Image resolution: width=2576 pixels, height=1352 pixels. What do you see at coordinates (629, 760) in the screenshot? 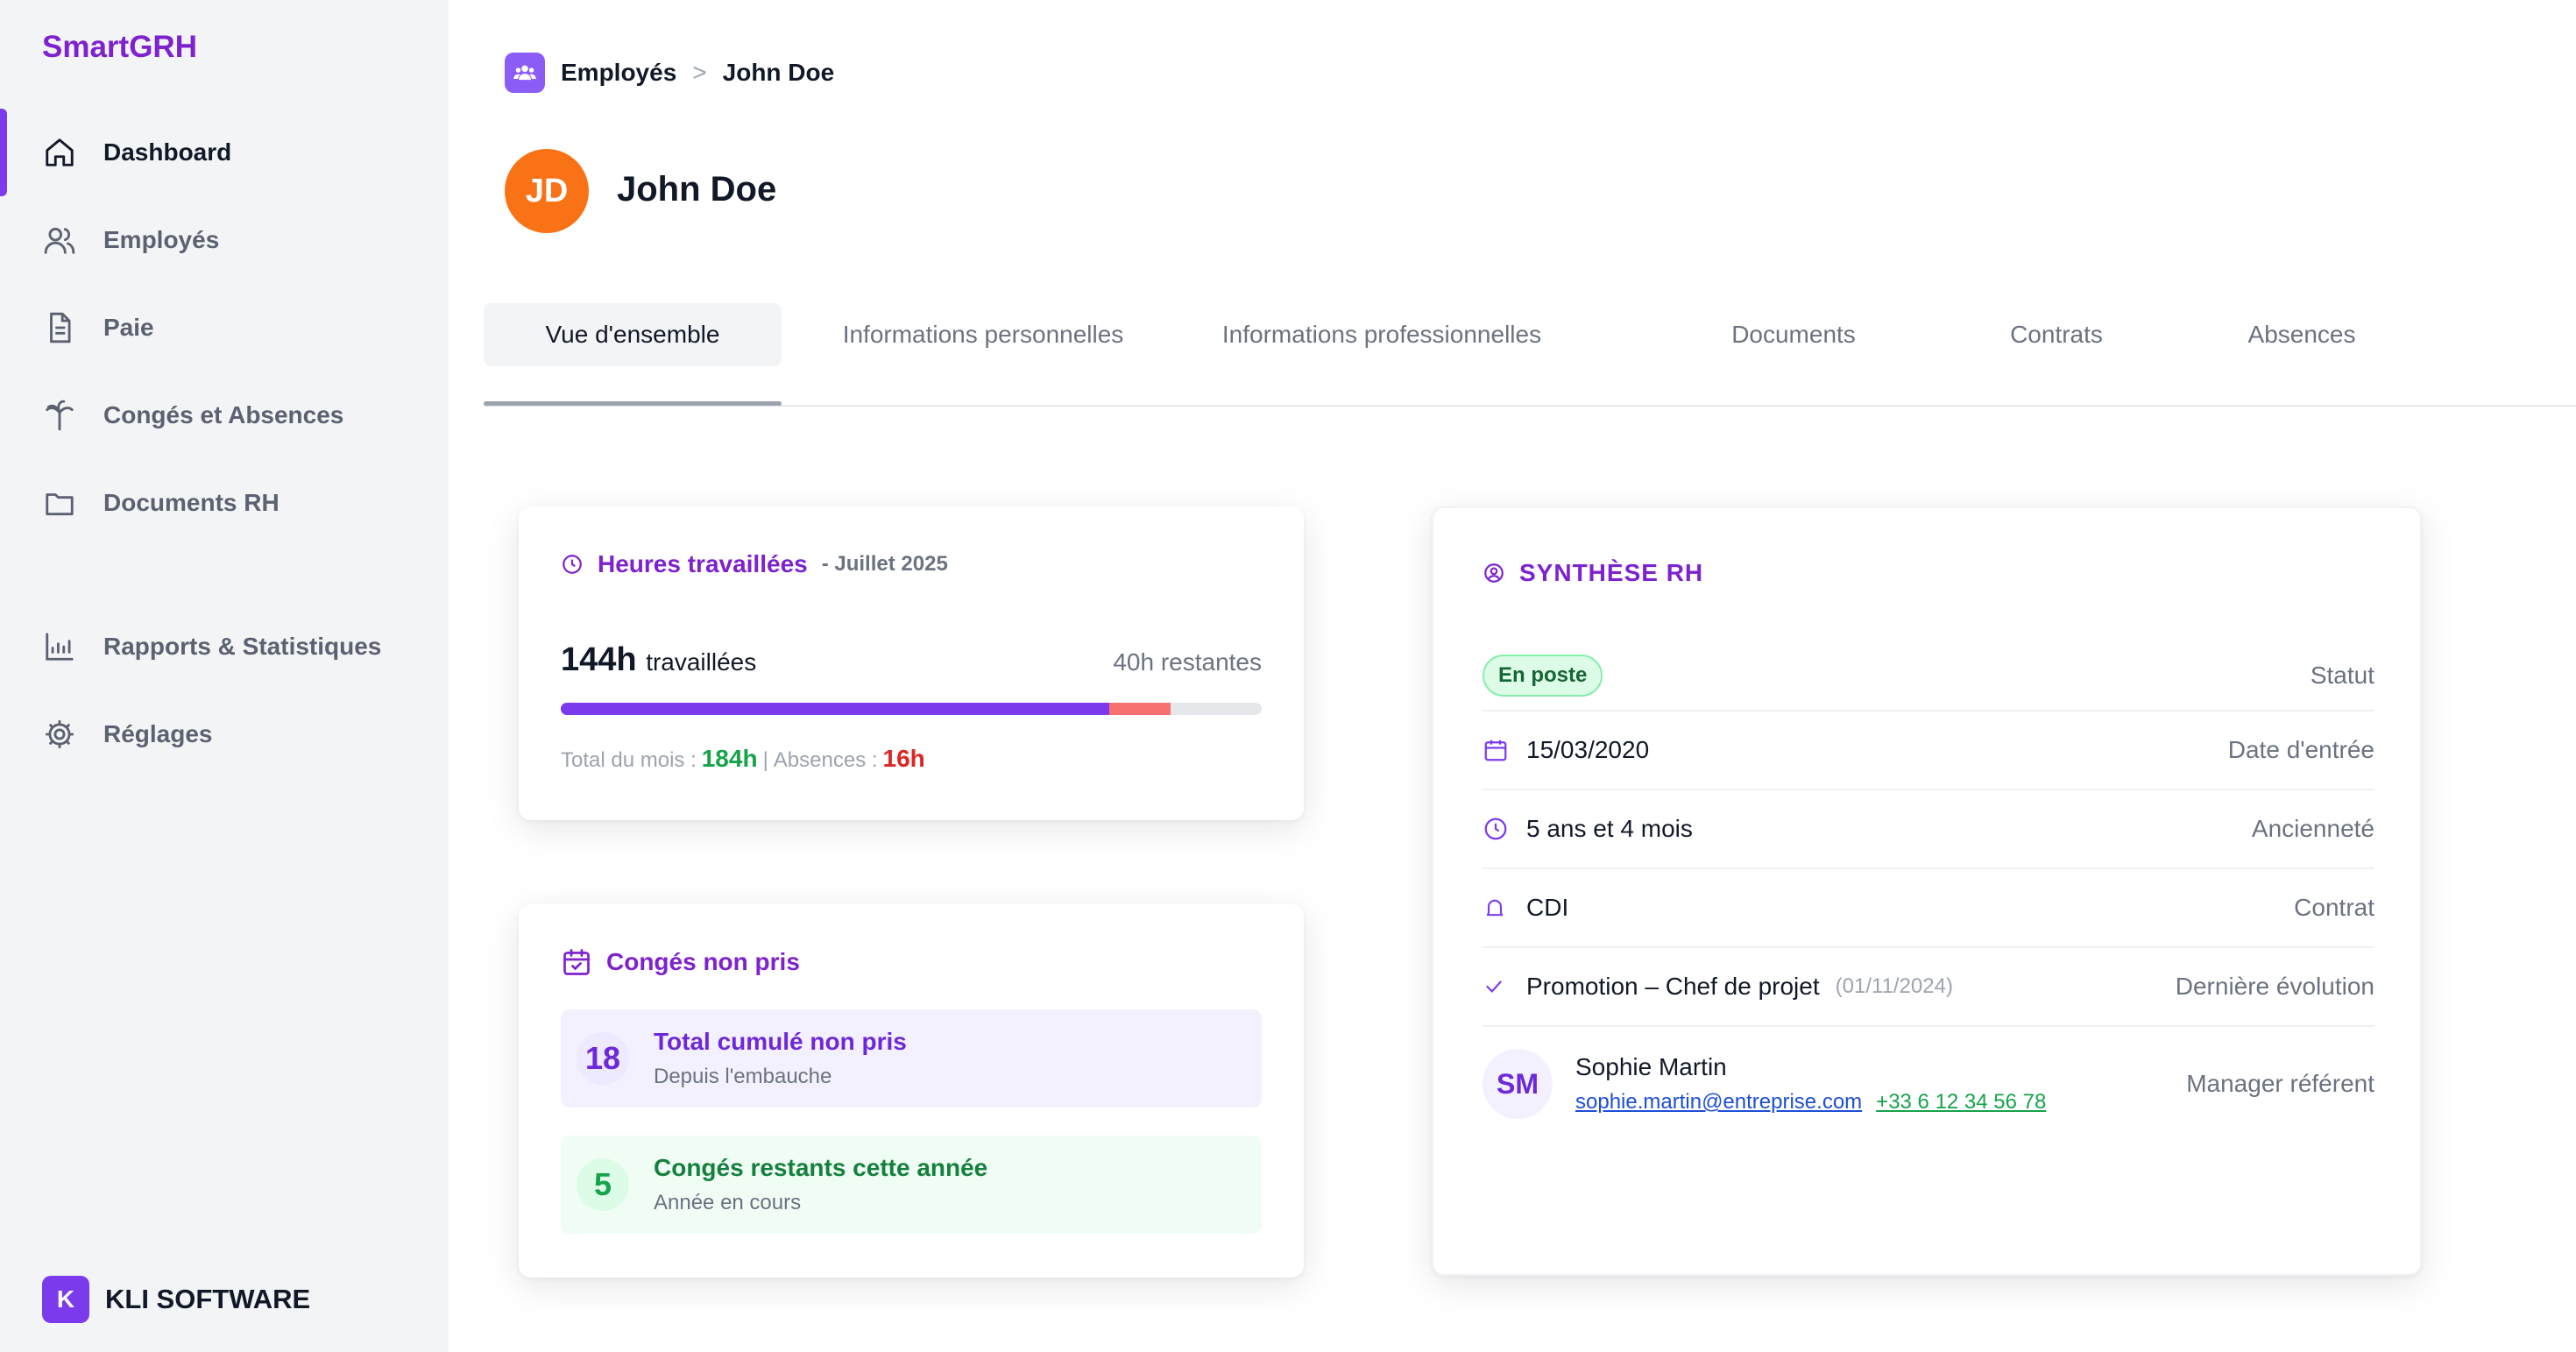
I see `total-label: Total du mois :` at bounding box center [629, 760].